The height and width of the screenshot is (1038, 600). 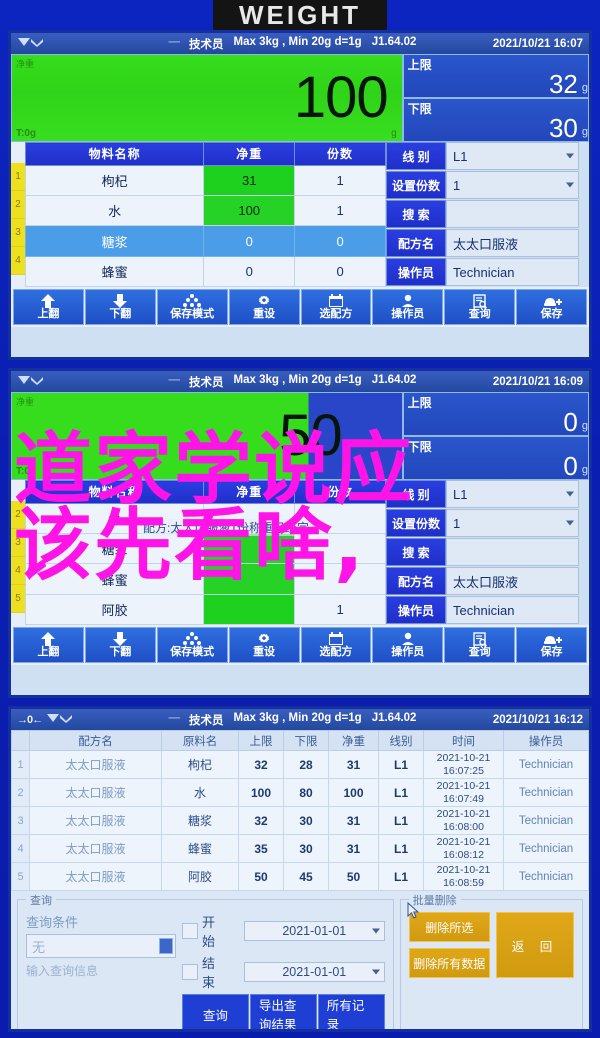 I want to click on all-records-button: 所有记录, so click(x=351, y=1011).